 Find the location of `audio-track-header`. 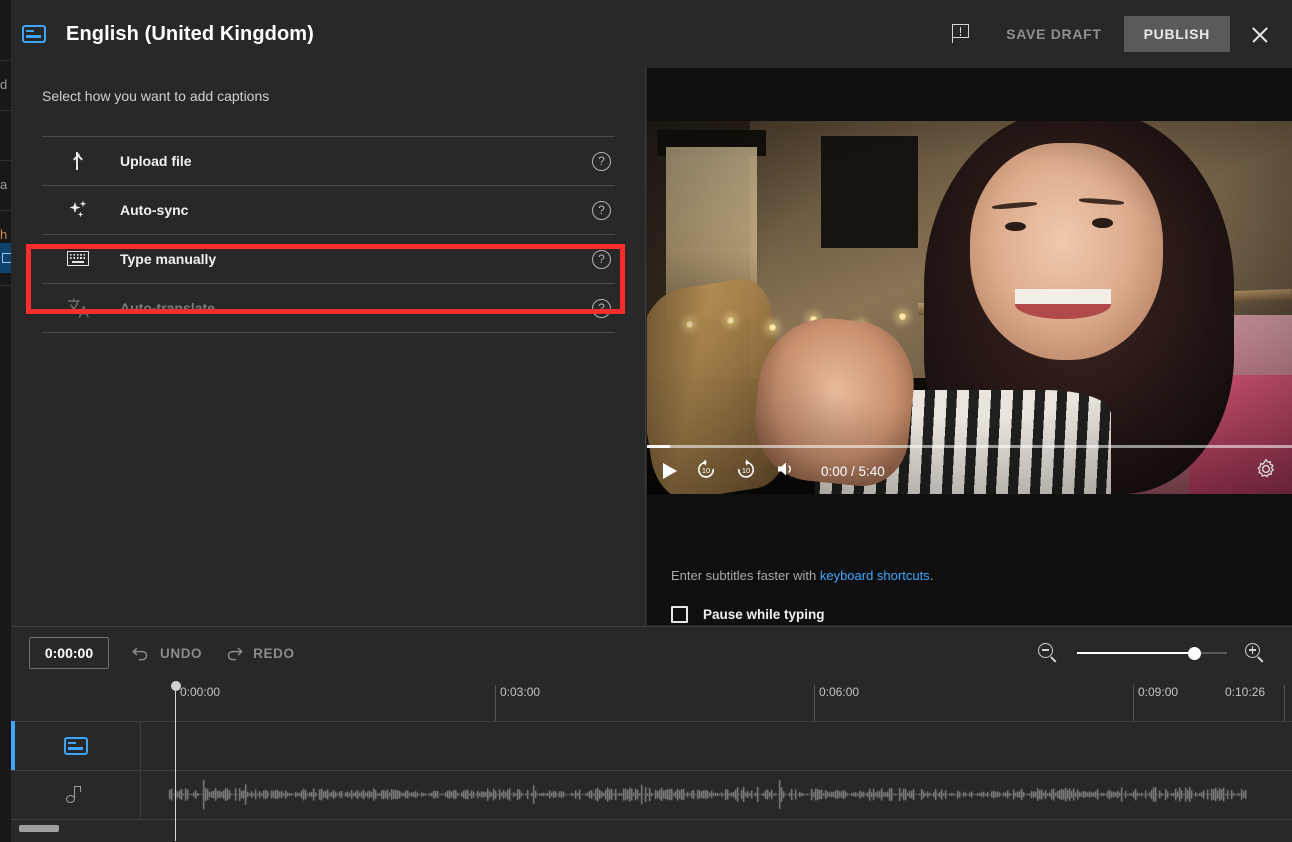

audio-track-header is located at coordinates (76, 794).